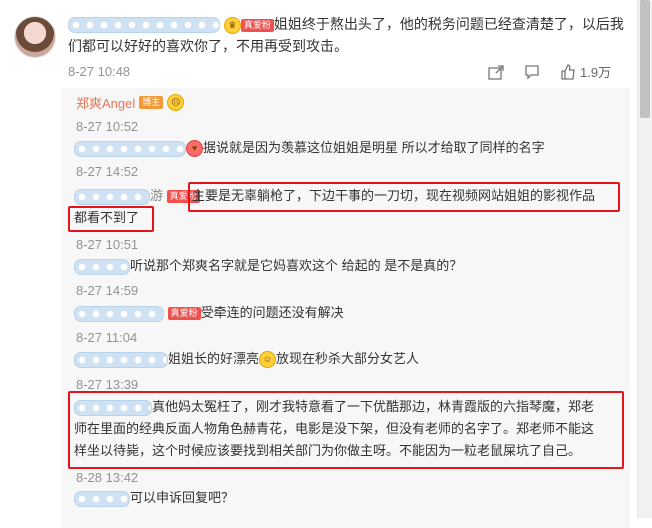 The image size is (652, 528). What do you see at coordinates (151, 102) in the screenshot?
I see `blogger-badge: 博主` at bounding box center [151, 102].